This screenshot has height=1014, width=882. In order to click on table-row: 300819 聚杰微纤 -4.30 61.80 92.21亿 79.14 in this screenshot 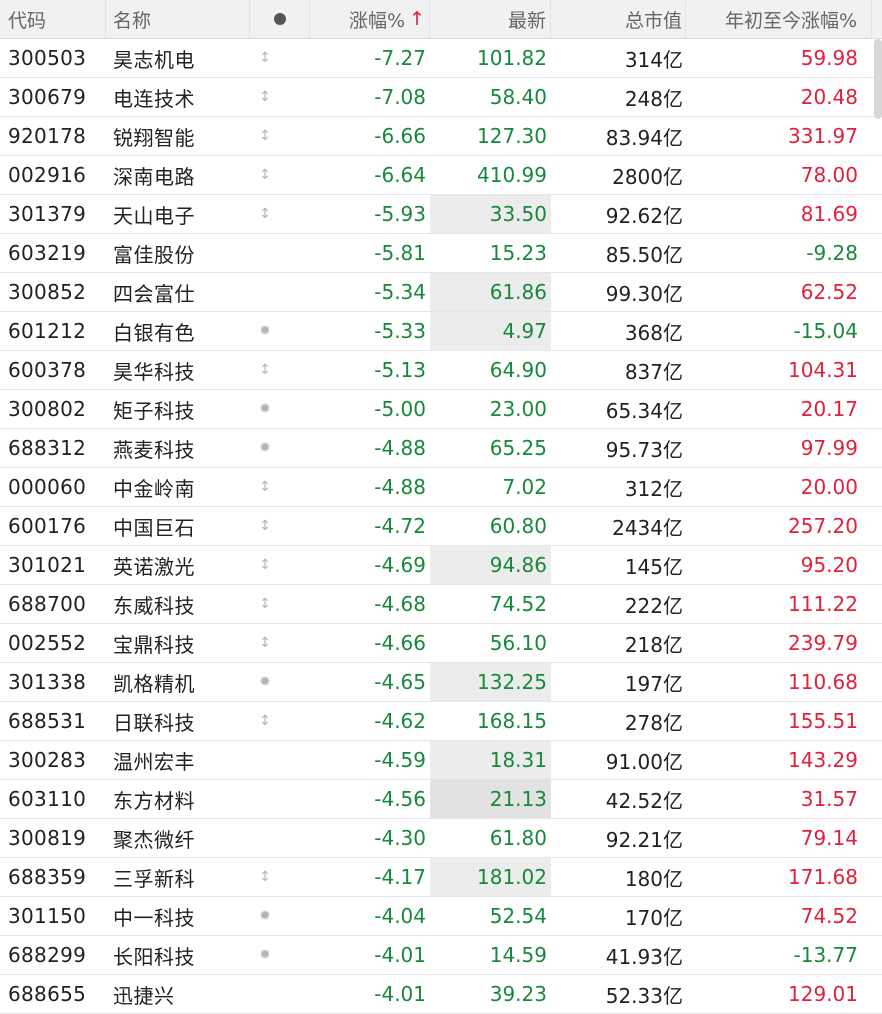, I will do `click(441, 838)`.